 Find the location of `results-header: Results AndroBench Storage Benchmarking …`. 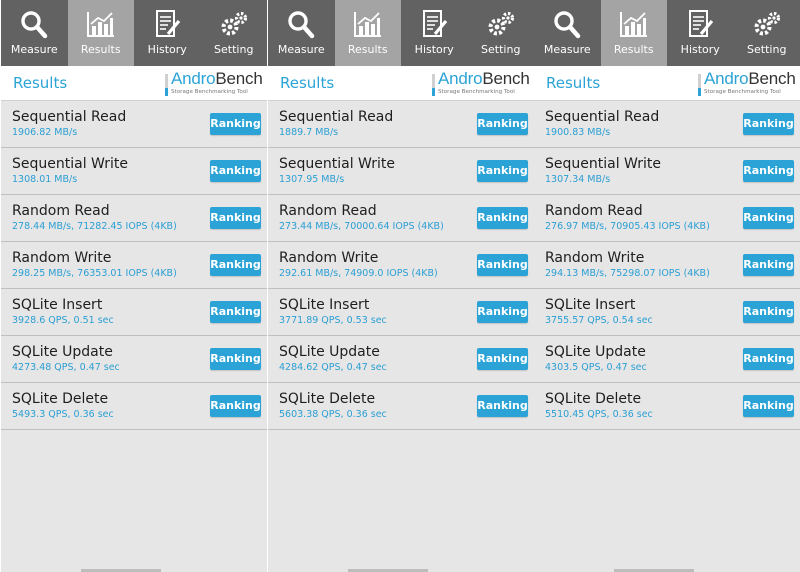

results-header: Results AndroBench Storage Benchmarking … is located at coordinates (401, 83).